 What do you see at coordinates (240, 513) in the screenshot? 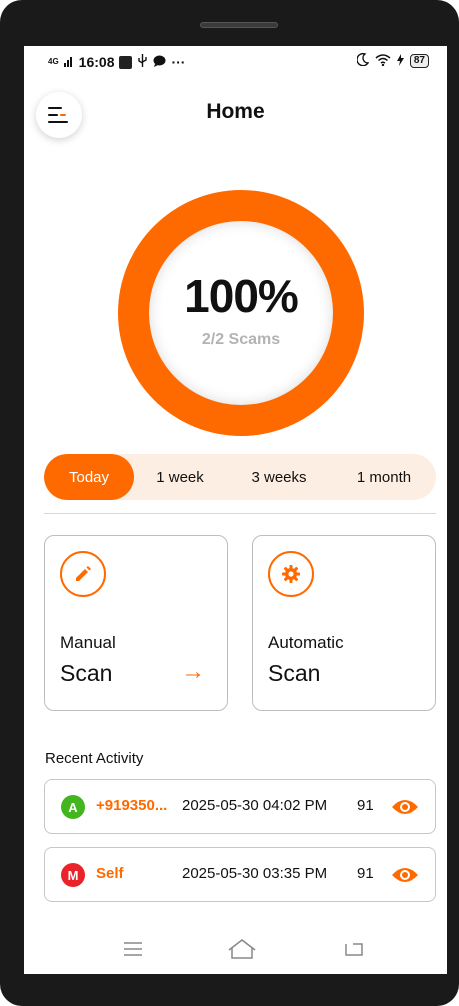
I see `section-divider` at bounding box center [240, 513].